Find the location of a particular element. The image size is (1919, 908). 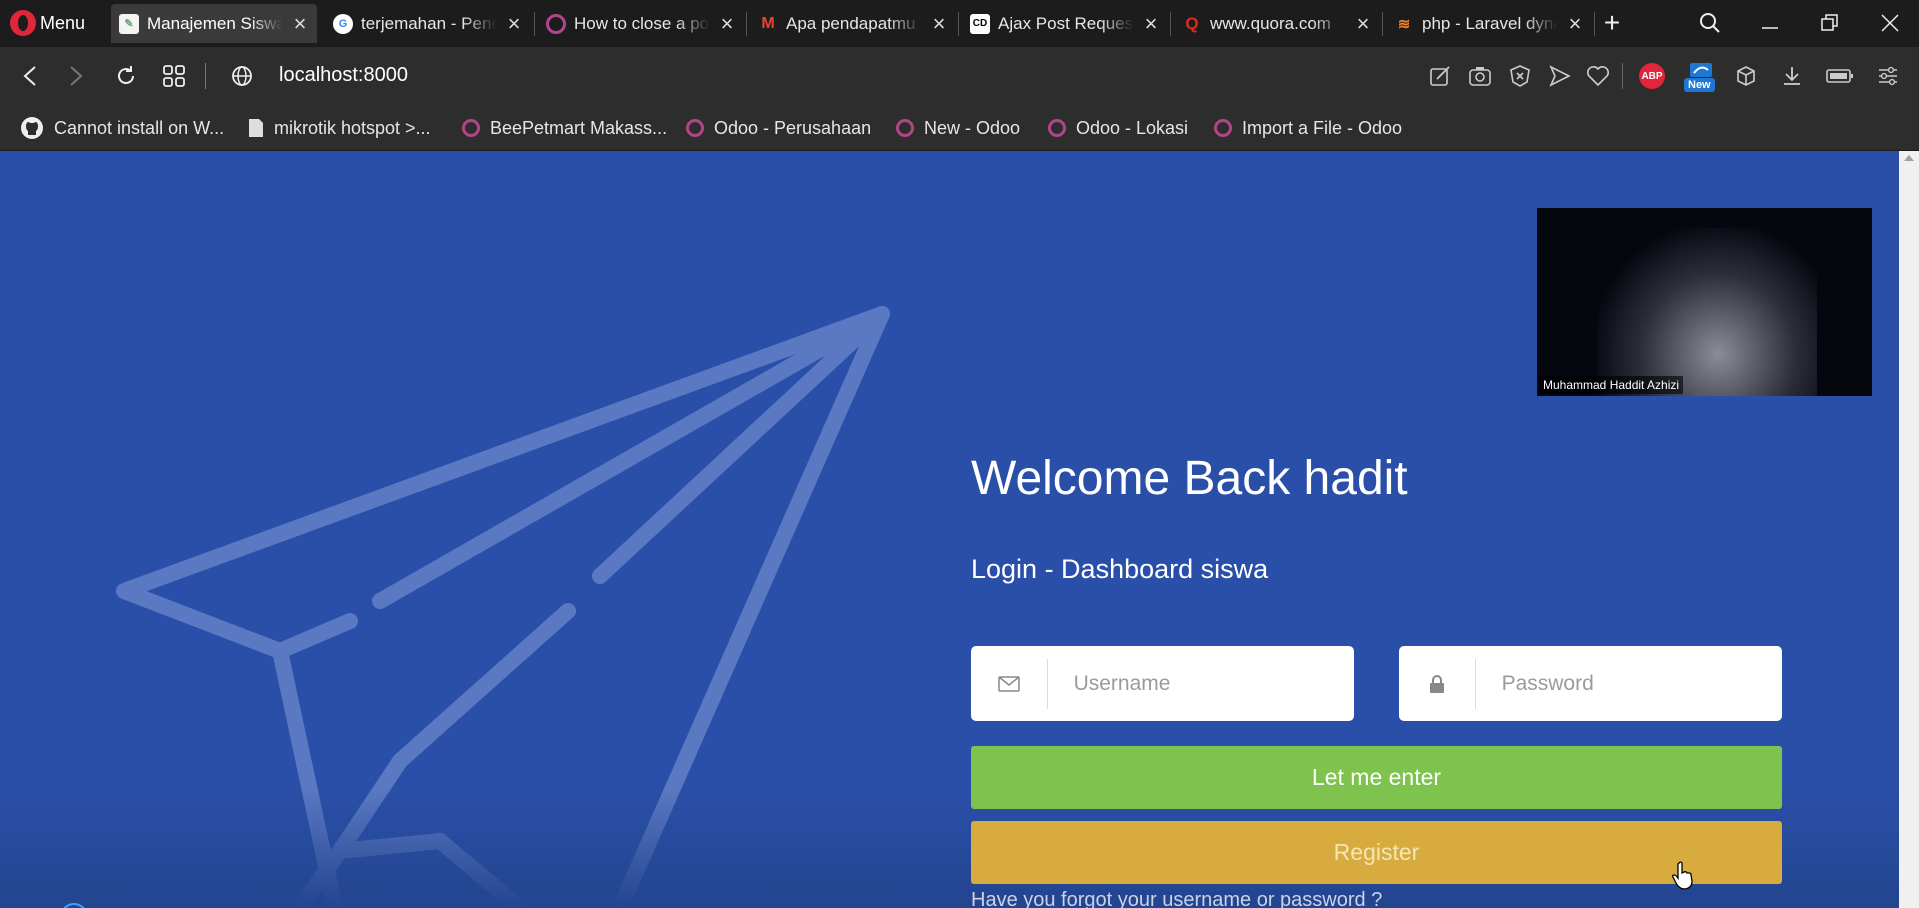

camera-icon is located at coordinates (1480, 76).